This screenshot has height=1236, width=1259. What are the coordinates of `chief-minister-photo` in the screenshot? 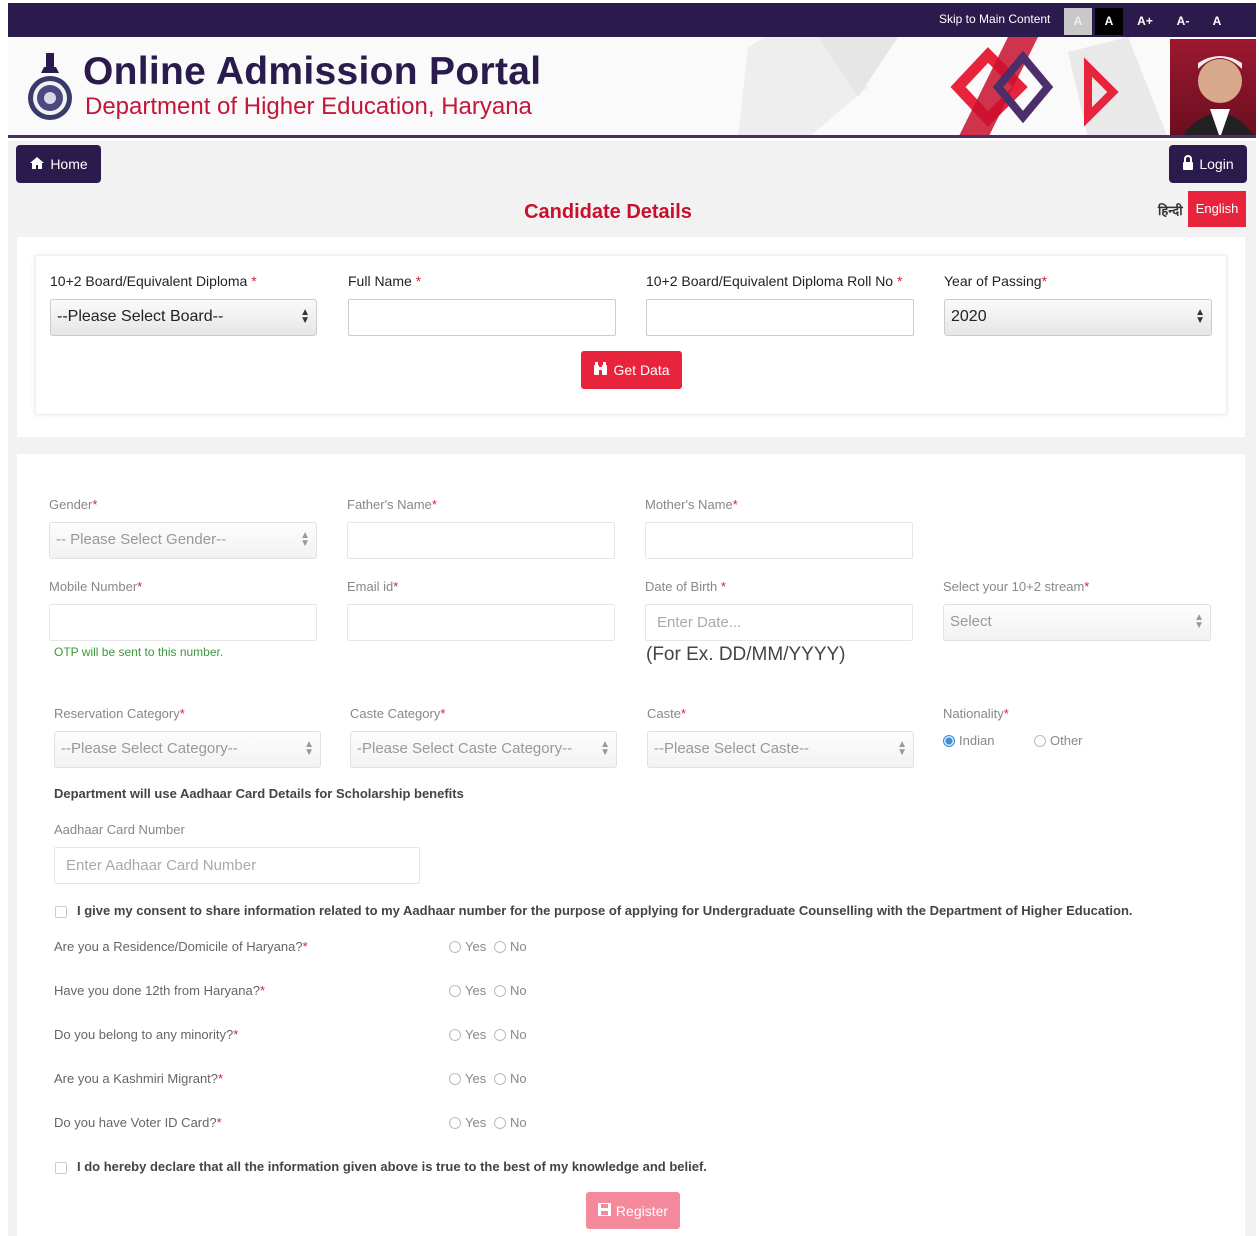 It's located at (1213, 87).